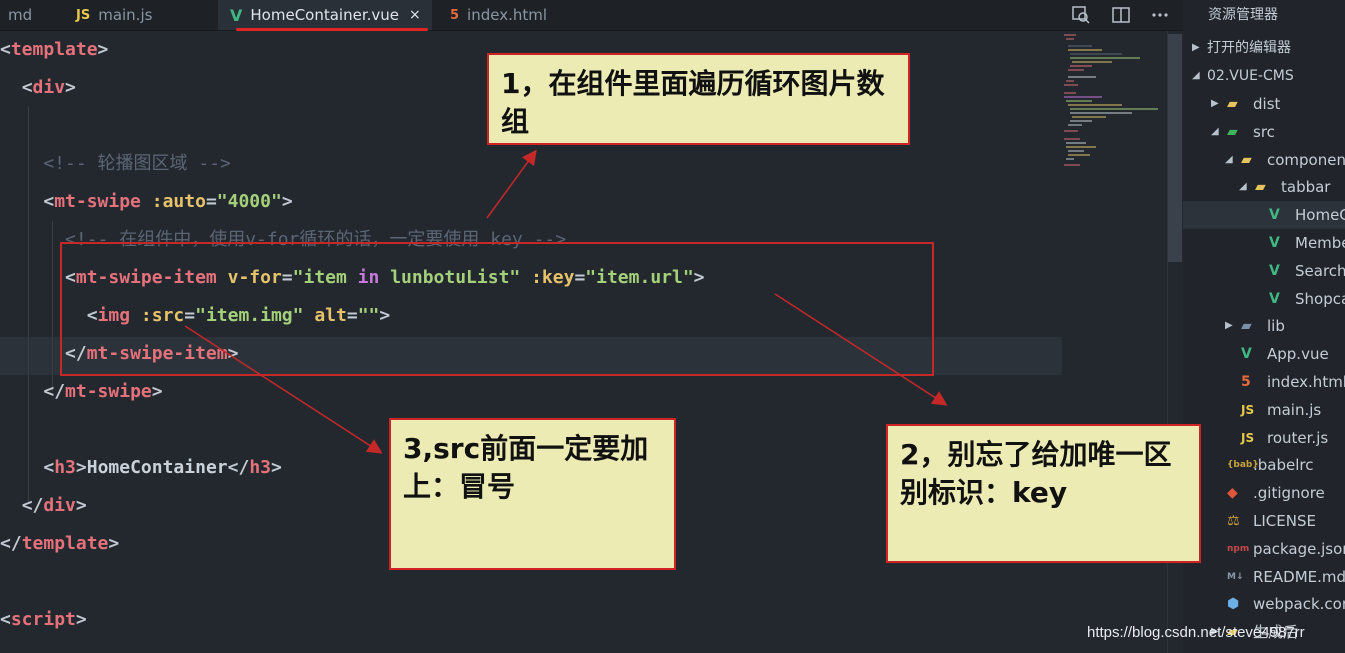  Describe the element at coordinates (511, 15) in the screenshot. I see `tab-index-html: 5 index.html` at that location.